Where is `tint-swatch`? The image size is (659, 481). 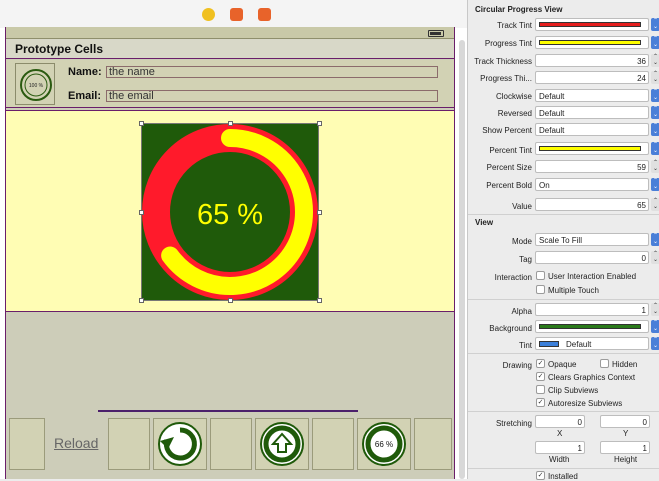 tint-swatch is located at coordinates (549, 344).